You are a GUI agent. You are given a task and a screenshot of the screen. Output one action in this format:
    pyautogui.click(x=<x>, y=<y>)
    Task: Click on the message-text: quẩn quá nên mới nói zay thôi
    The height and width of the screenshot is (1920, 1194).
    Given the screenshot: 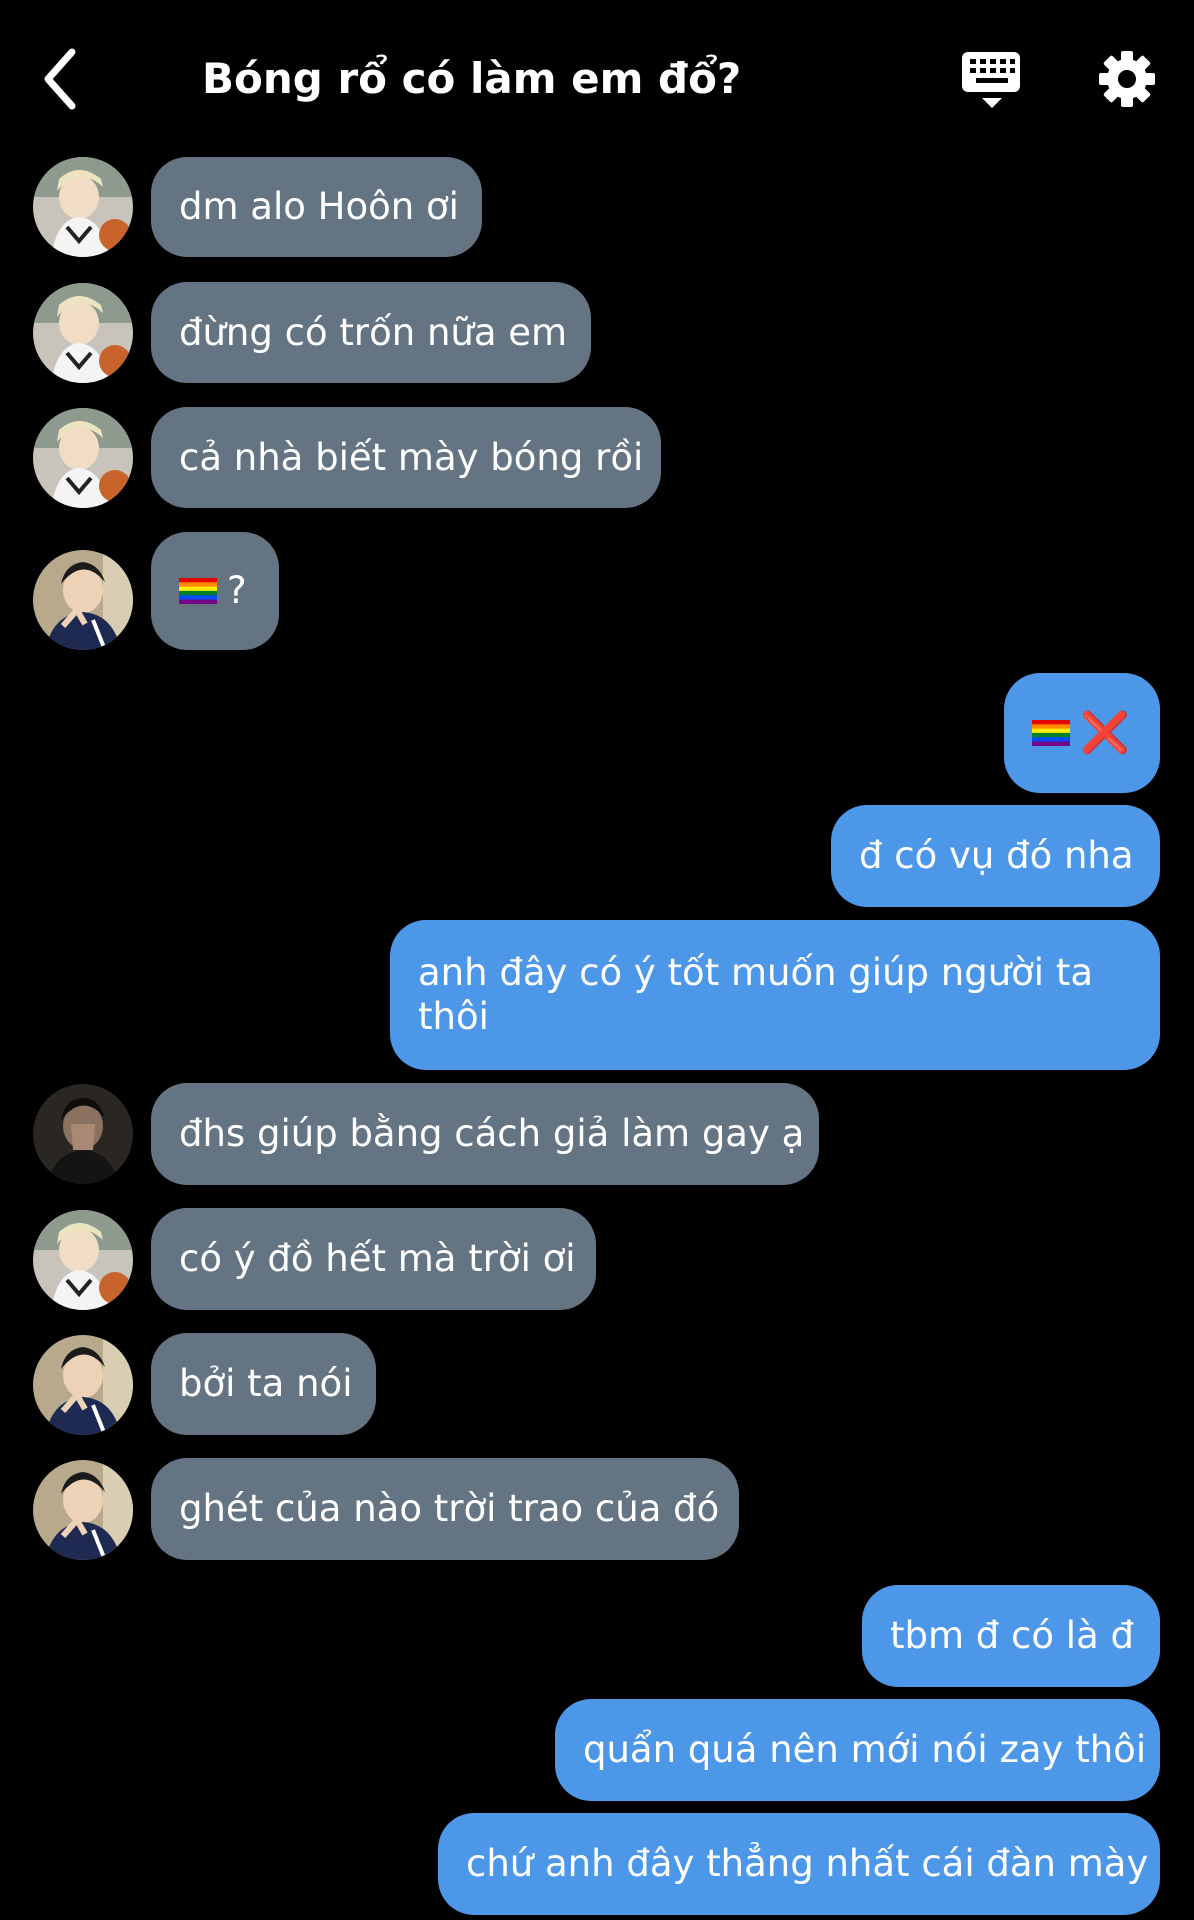 What is the action you would take?
    pyautogui.click(x=865, y=1749)
    